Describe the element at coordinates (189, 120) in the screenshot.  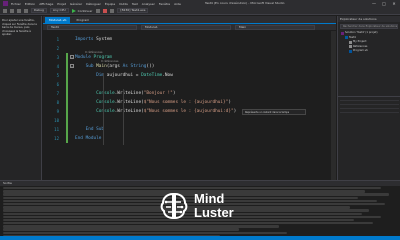
I see `code-line: 10` at that location.